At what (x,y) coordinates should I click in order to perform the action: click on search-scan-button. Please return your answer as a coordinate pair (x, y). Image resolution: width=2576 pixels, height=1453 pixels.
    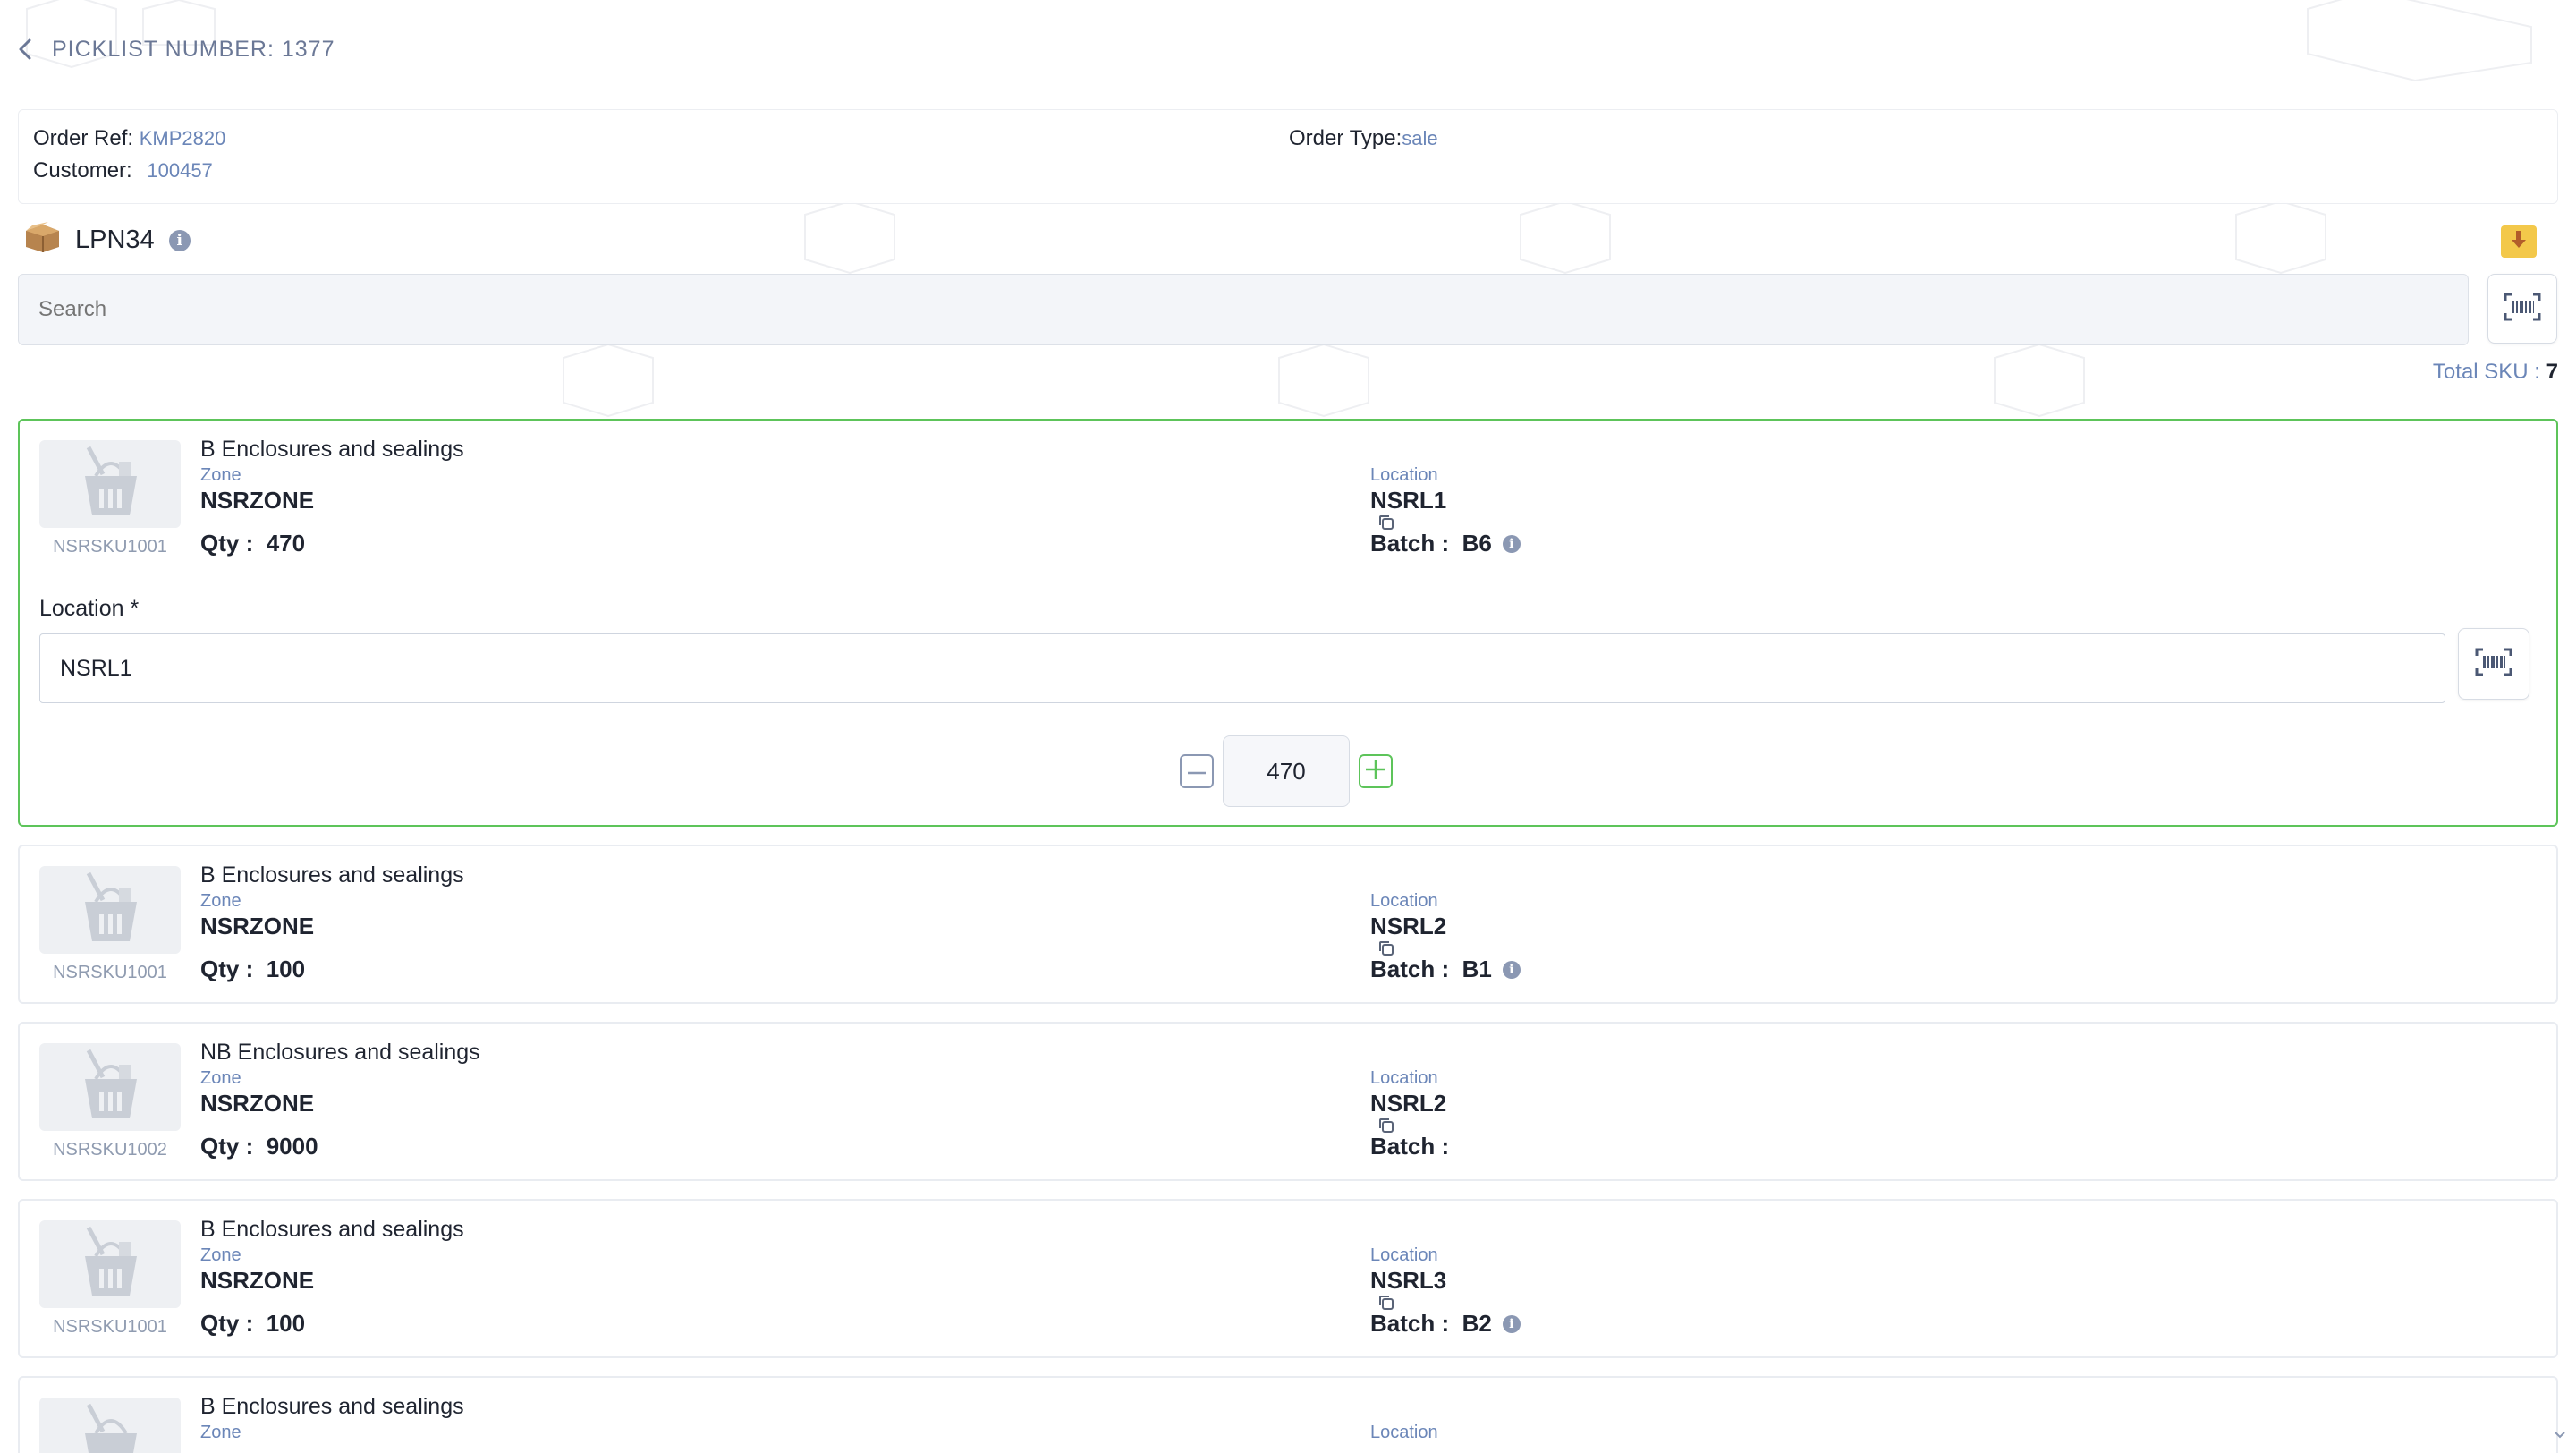
    Looking at the image, I should click on (2522, 309).